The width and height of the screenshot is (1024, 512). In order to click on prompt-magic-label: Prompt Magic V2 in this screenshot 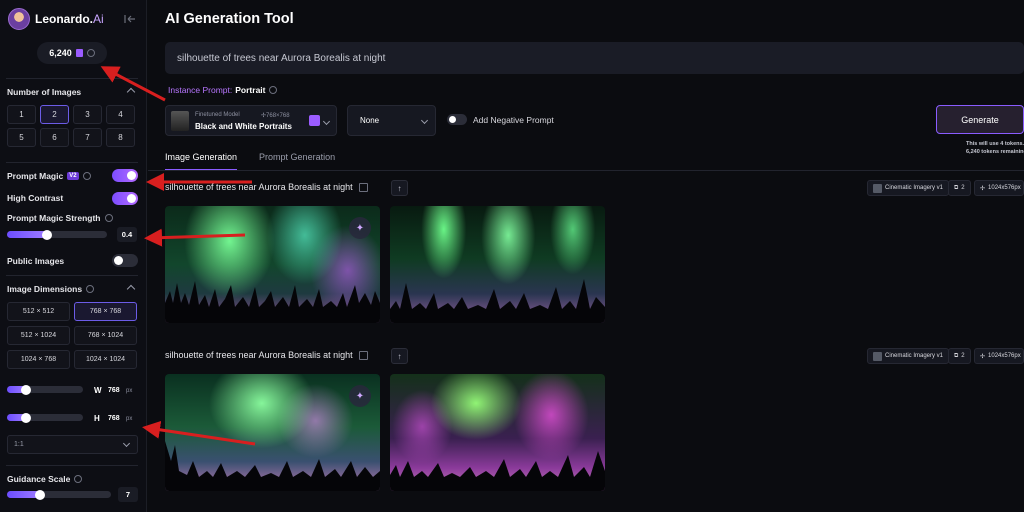, I will do `click(49, 176)`.